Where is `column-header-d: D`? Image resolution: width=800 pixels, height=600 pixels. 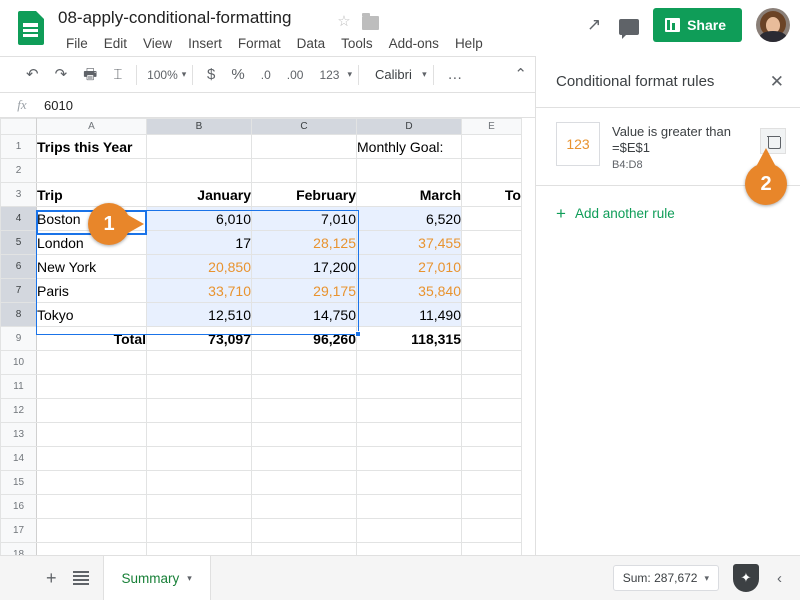
column-header-d: D is located at coordinates (409, 126).